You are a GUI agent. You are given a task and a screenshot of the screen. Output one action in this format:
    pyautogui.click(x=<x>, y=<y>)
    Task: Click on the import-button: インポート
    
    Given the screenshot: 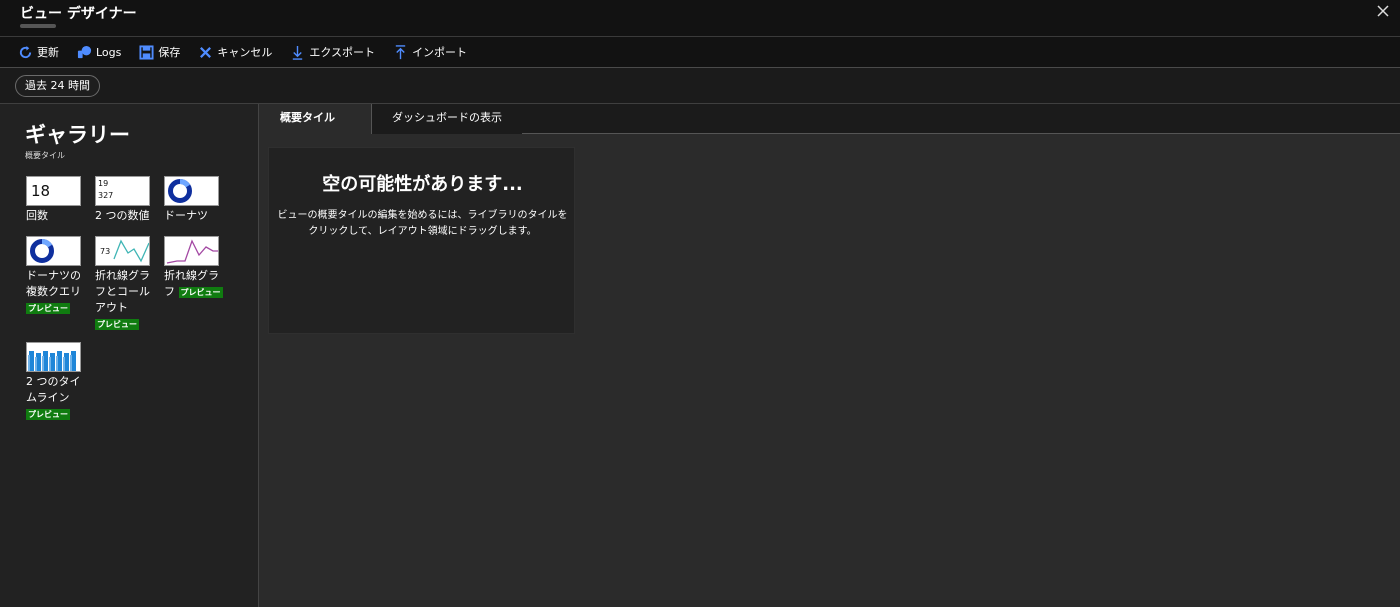 What is the action you would take?
    pyautogui.click(x=430, y=52)
    